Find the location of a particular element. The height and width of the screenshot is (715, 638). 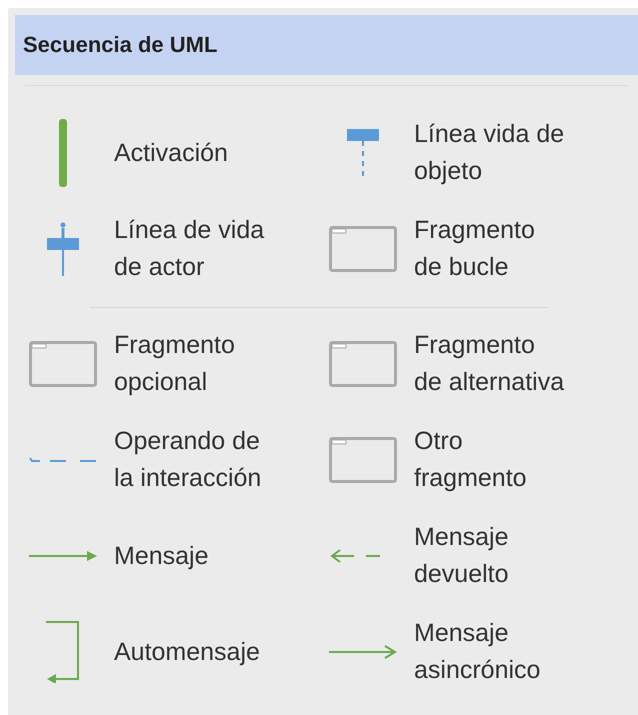

shape-label: Automensaje is located at coordinates (187, 652).